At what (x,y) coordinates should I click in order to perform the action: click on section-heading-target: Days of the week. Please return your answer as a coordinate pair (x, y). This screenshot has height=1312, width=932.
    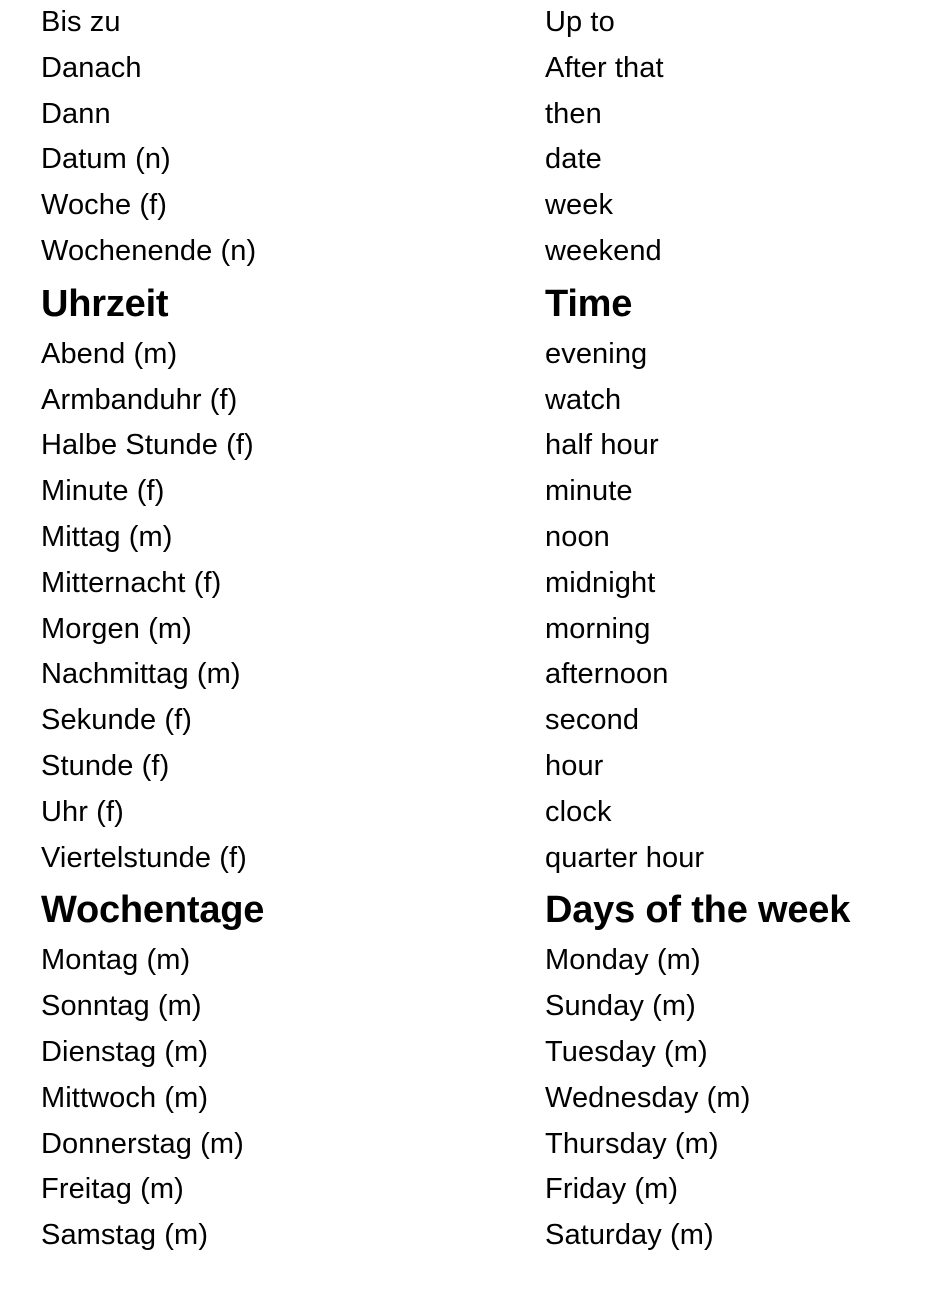
    Looking at the image, I should click on (698, 910).